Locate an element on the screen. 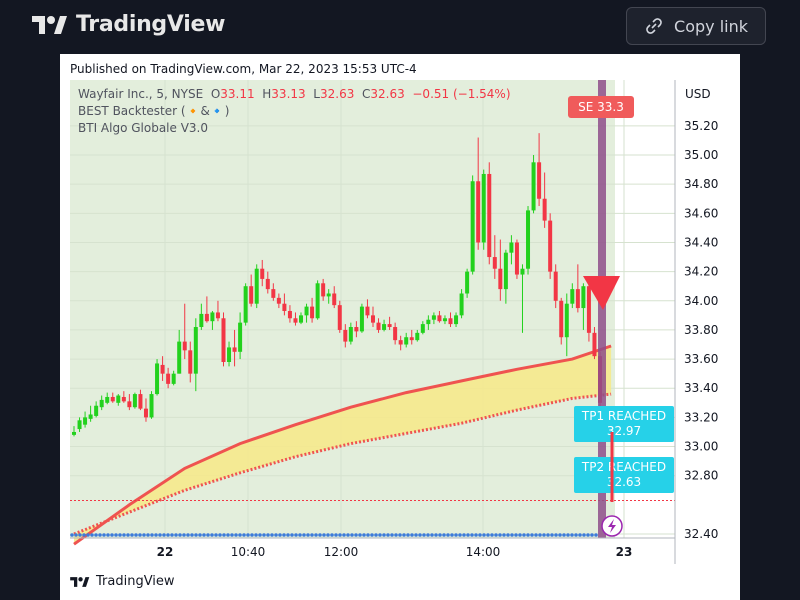 Image resolution: width=800 pixels, height=600 pixels. indicator-best-backtester: BEST Backtester (🔸&🔹) is located at coordinates (294, 111).